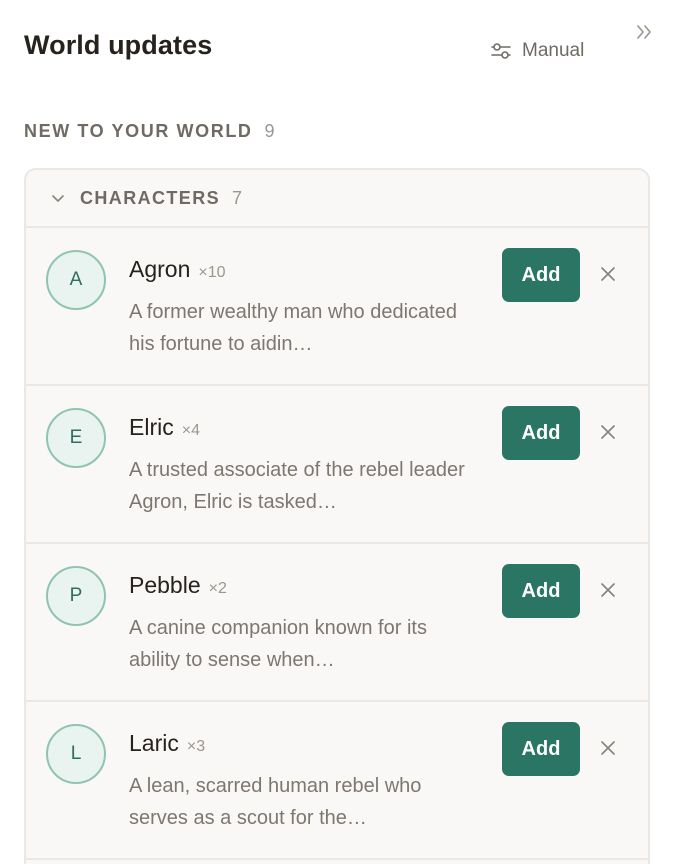 The height and width of the screenshot is (864, 676). I want to click on manual-label: Manual, so click(553, 50).